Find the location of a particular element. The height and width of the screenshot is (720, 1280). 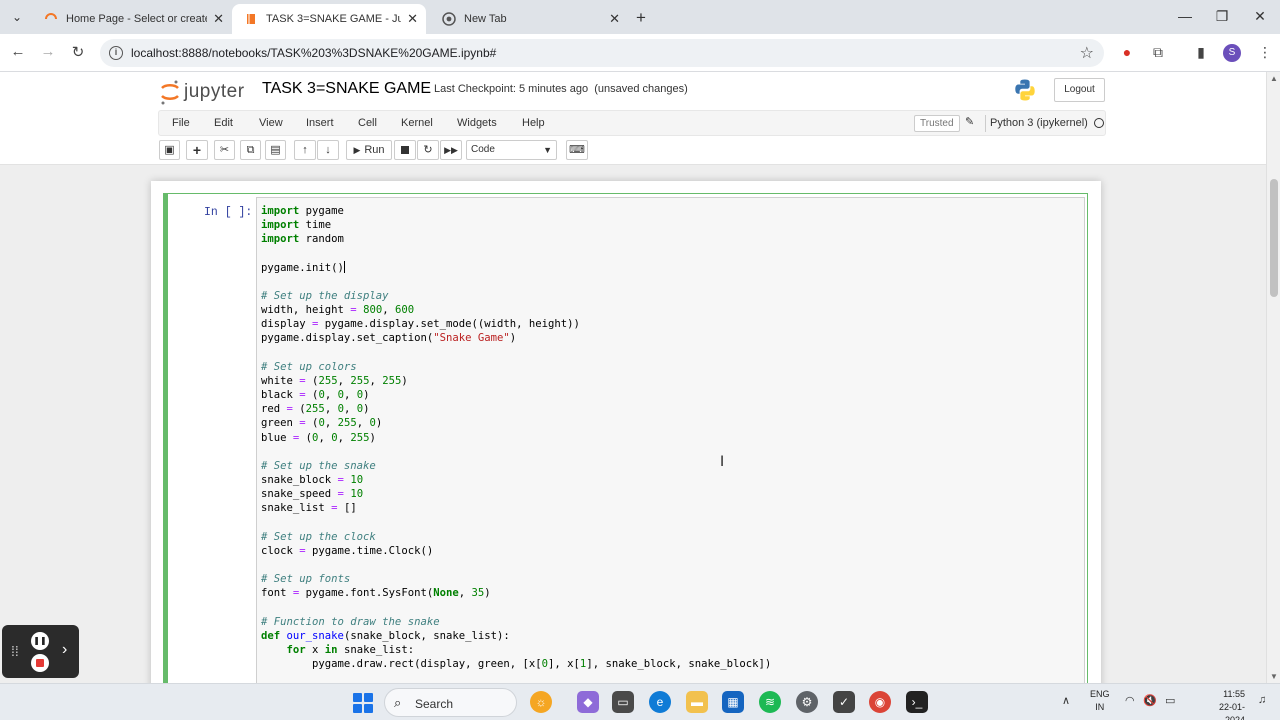

minimize-icon: — is located at coordinates (1185, 16).